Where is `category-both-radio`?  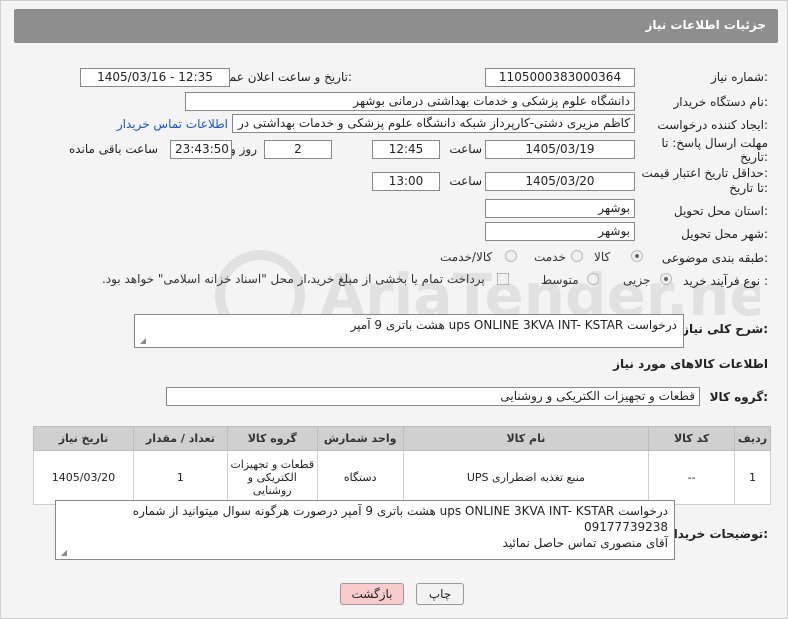 category-both-radio is located at coordinates (511, 256).